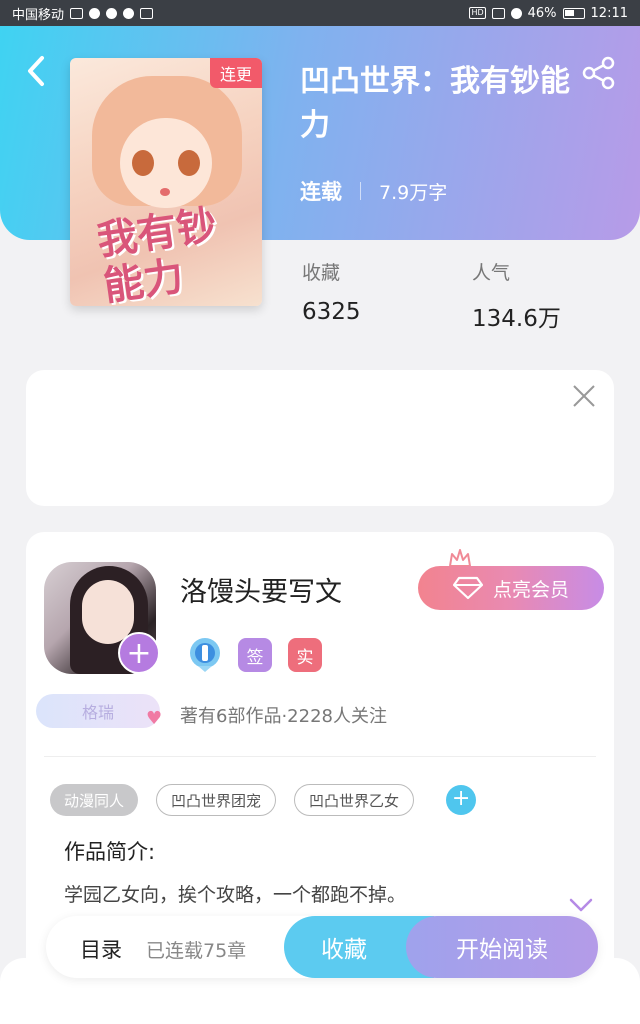  Describe the element at coordinates (360, 191) in the screenshot. I see `meta-divider` at that location.